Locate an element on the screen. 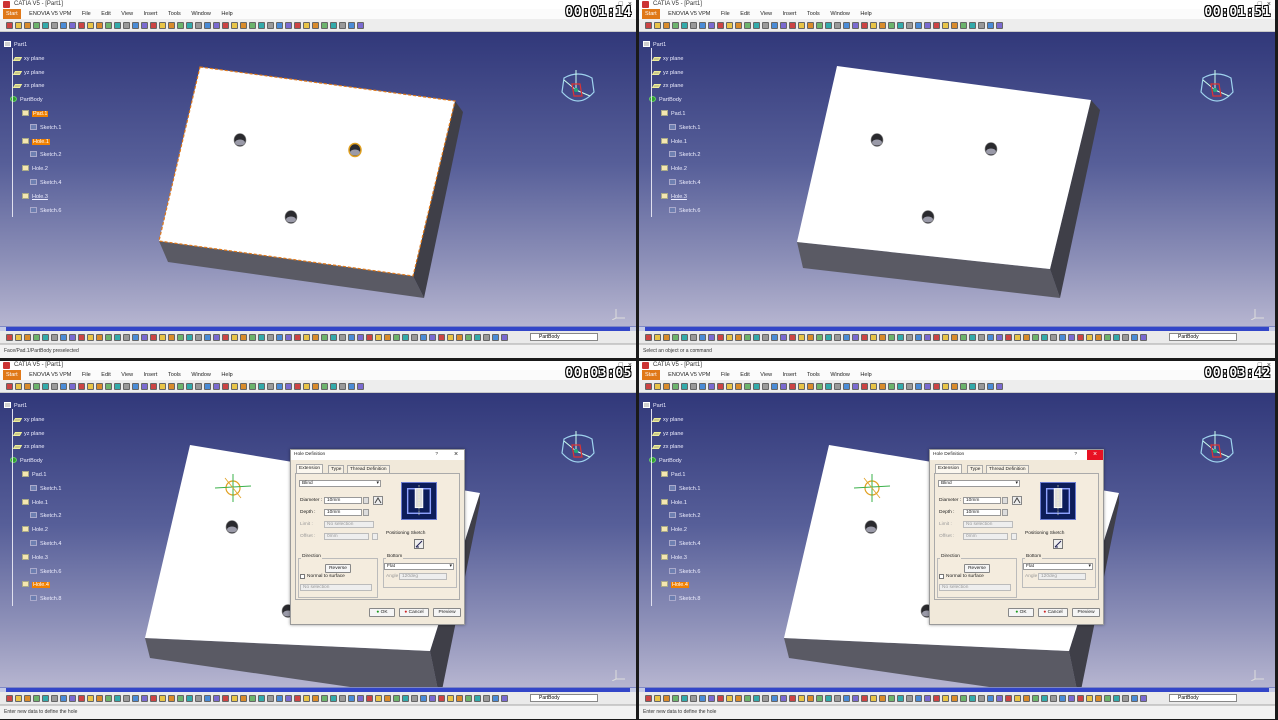 The width and height of the screenshot is (1278, 720). positioning-sketch-icon is located at coordinates (419, 544).